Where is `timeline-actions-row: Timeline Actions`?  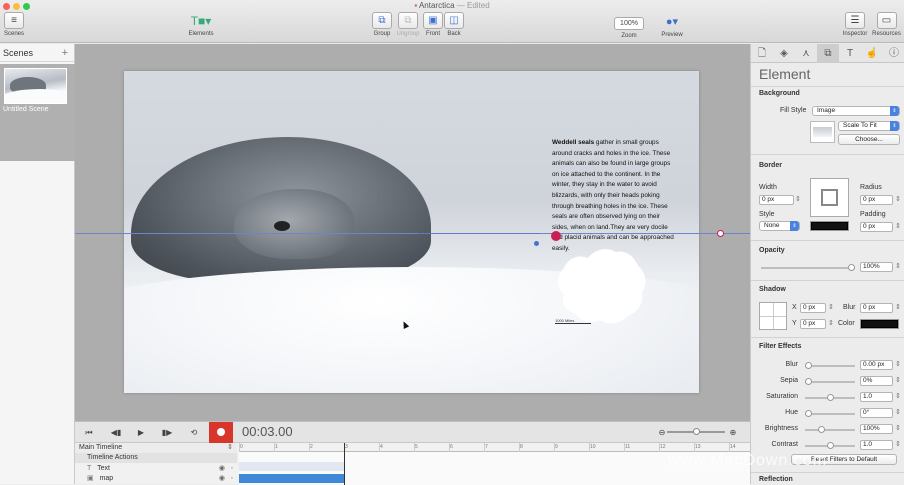
timeline-actions-row: Timeline Actions is located at coordinates (156, 458).